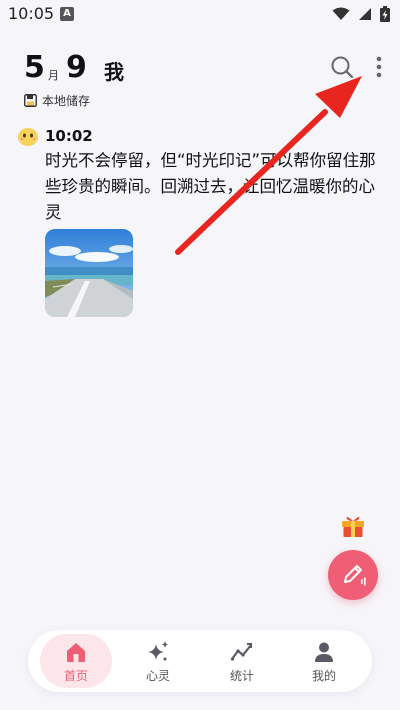 This screenshot has height=710, width=400. Describe the element at coordinates (324, 652) in the screenshot. I see `person-icon` at that location.